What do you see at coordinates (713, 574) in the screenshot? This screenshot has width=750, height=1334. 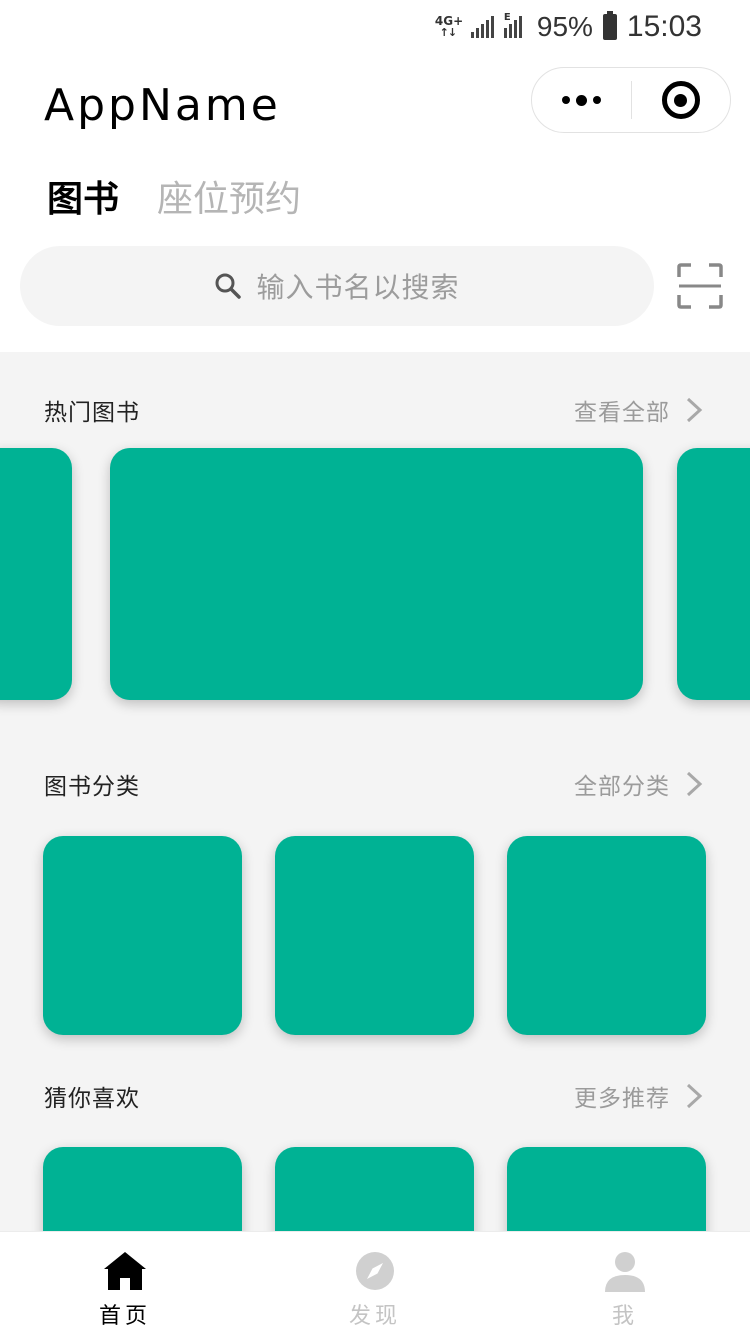 I see `hot-book-banner-next` at bounding box center [713, 574].